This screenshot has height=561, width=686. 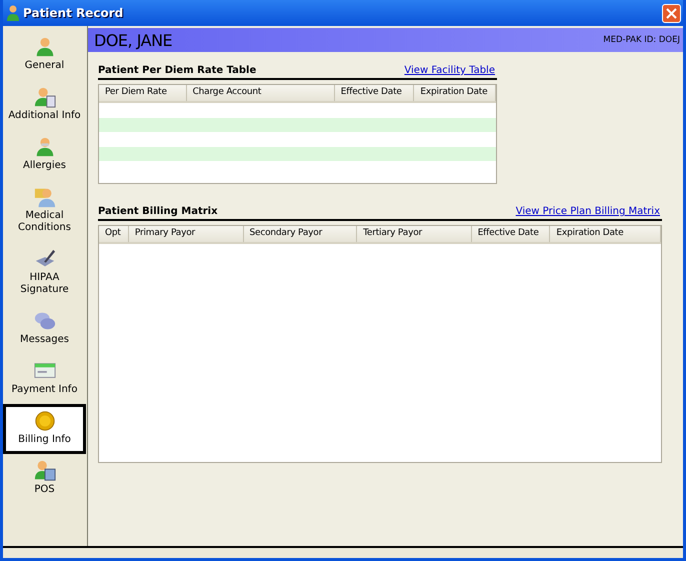 I want to click on close-icon, so click(x=671, y=13).